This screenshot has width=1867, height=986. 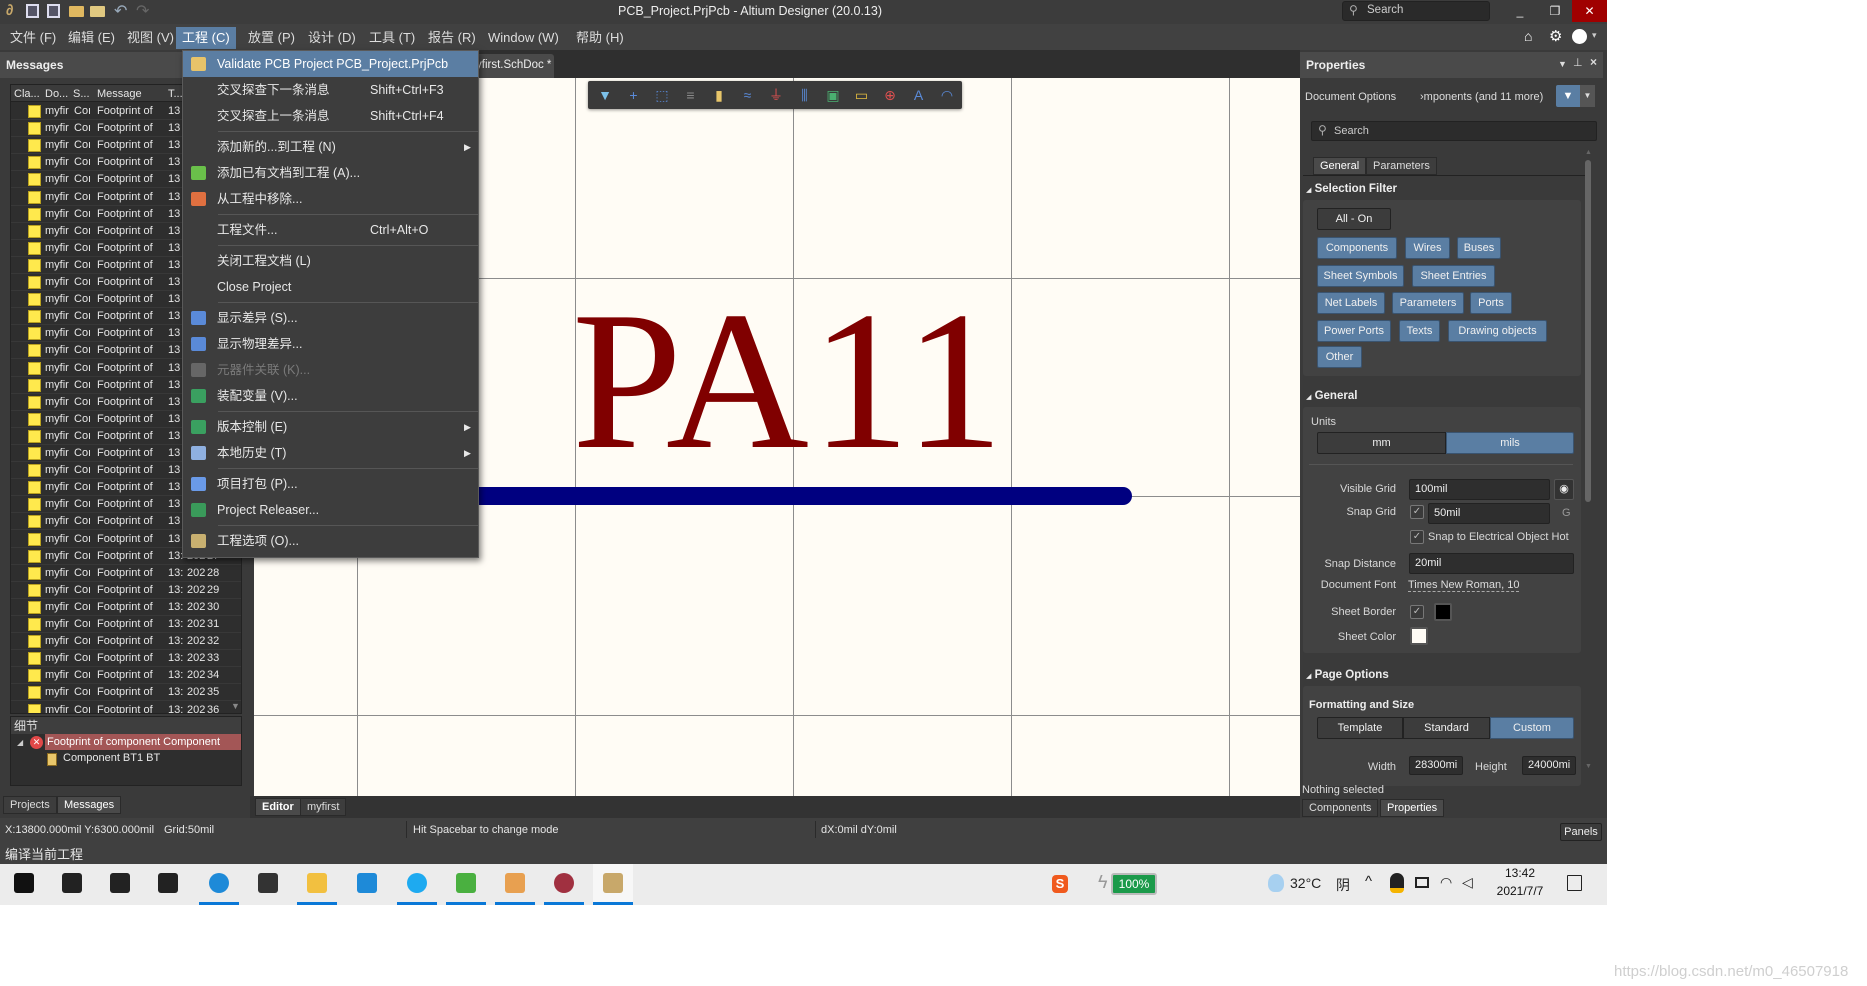 I want to click on global-search-input: ⚲ Search, so click(x=1416, y=11).